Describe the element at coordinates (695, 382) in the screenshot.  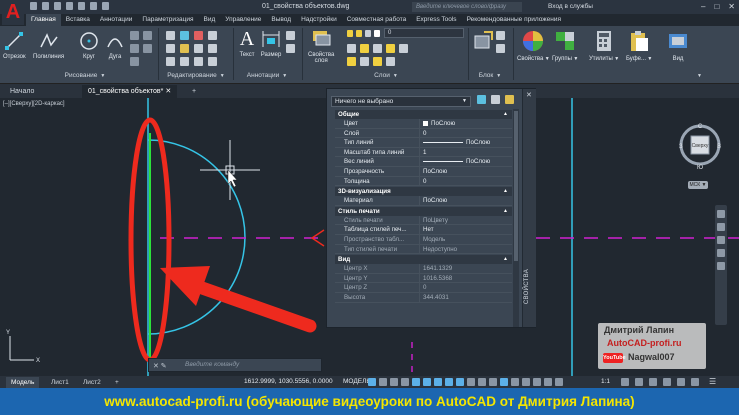
I see `clean-screen-icon` at that location.